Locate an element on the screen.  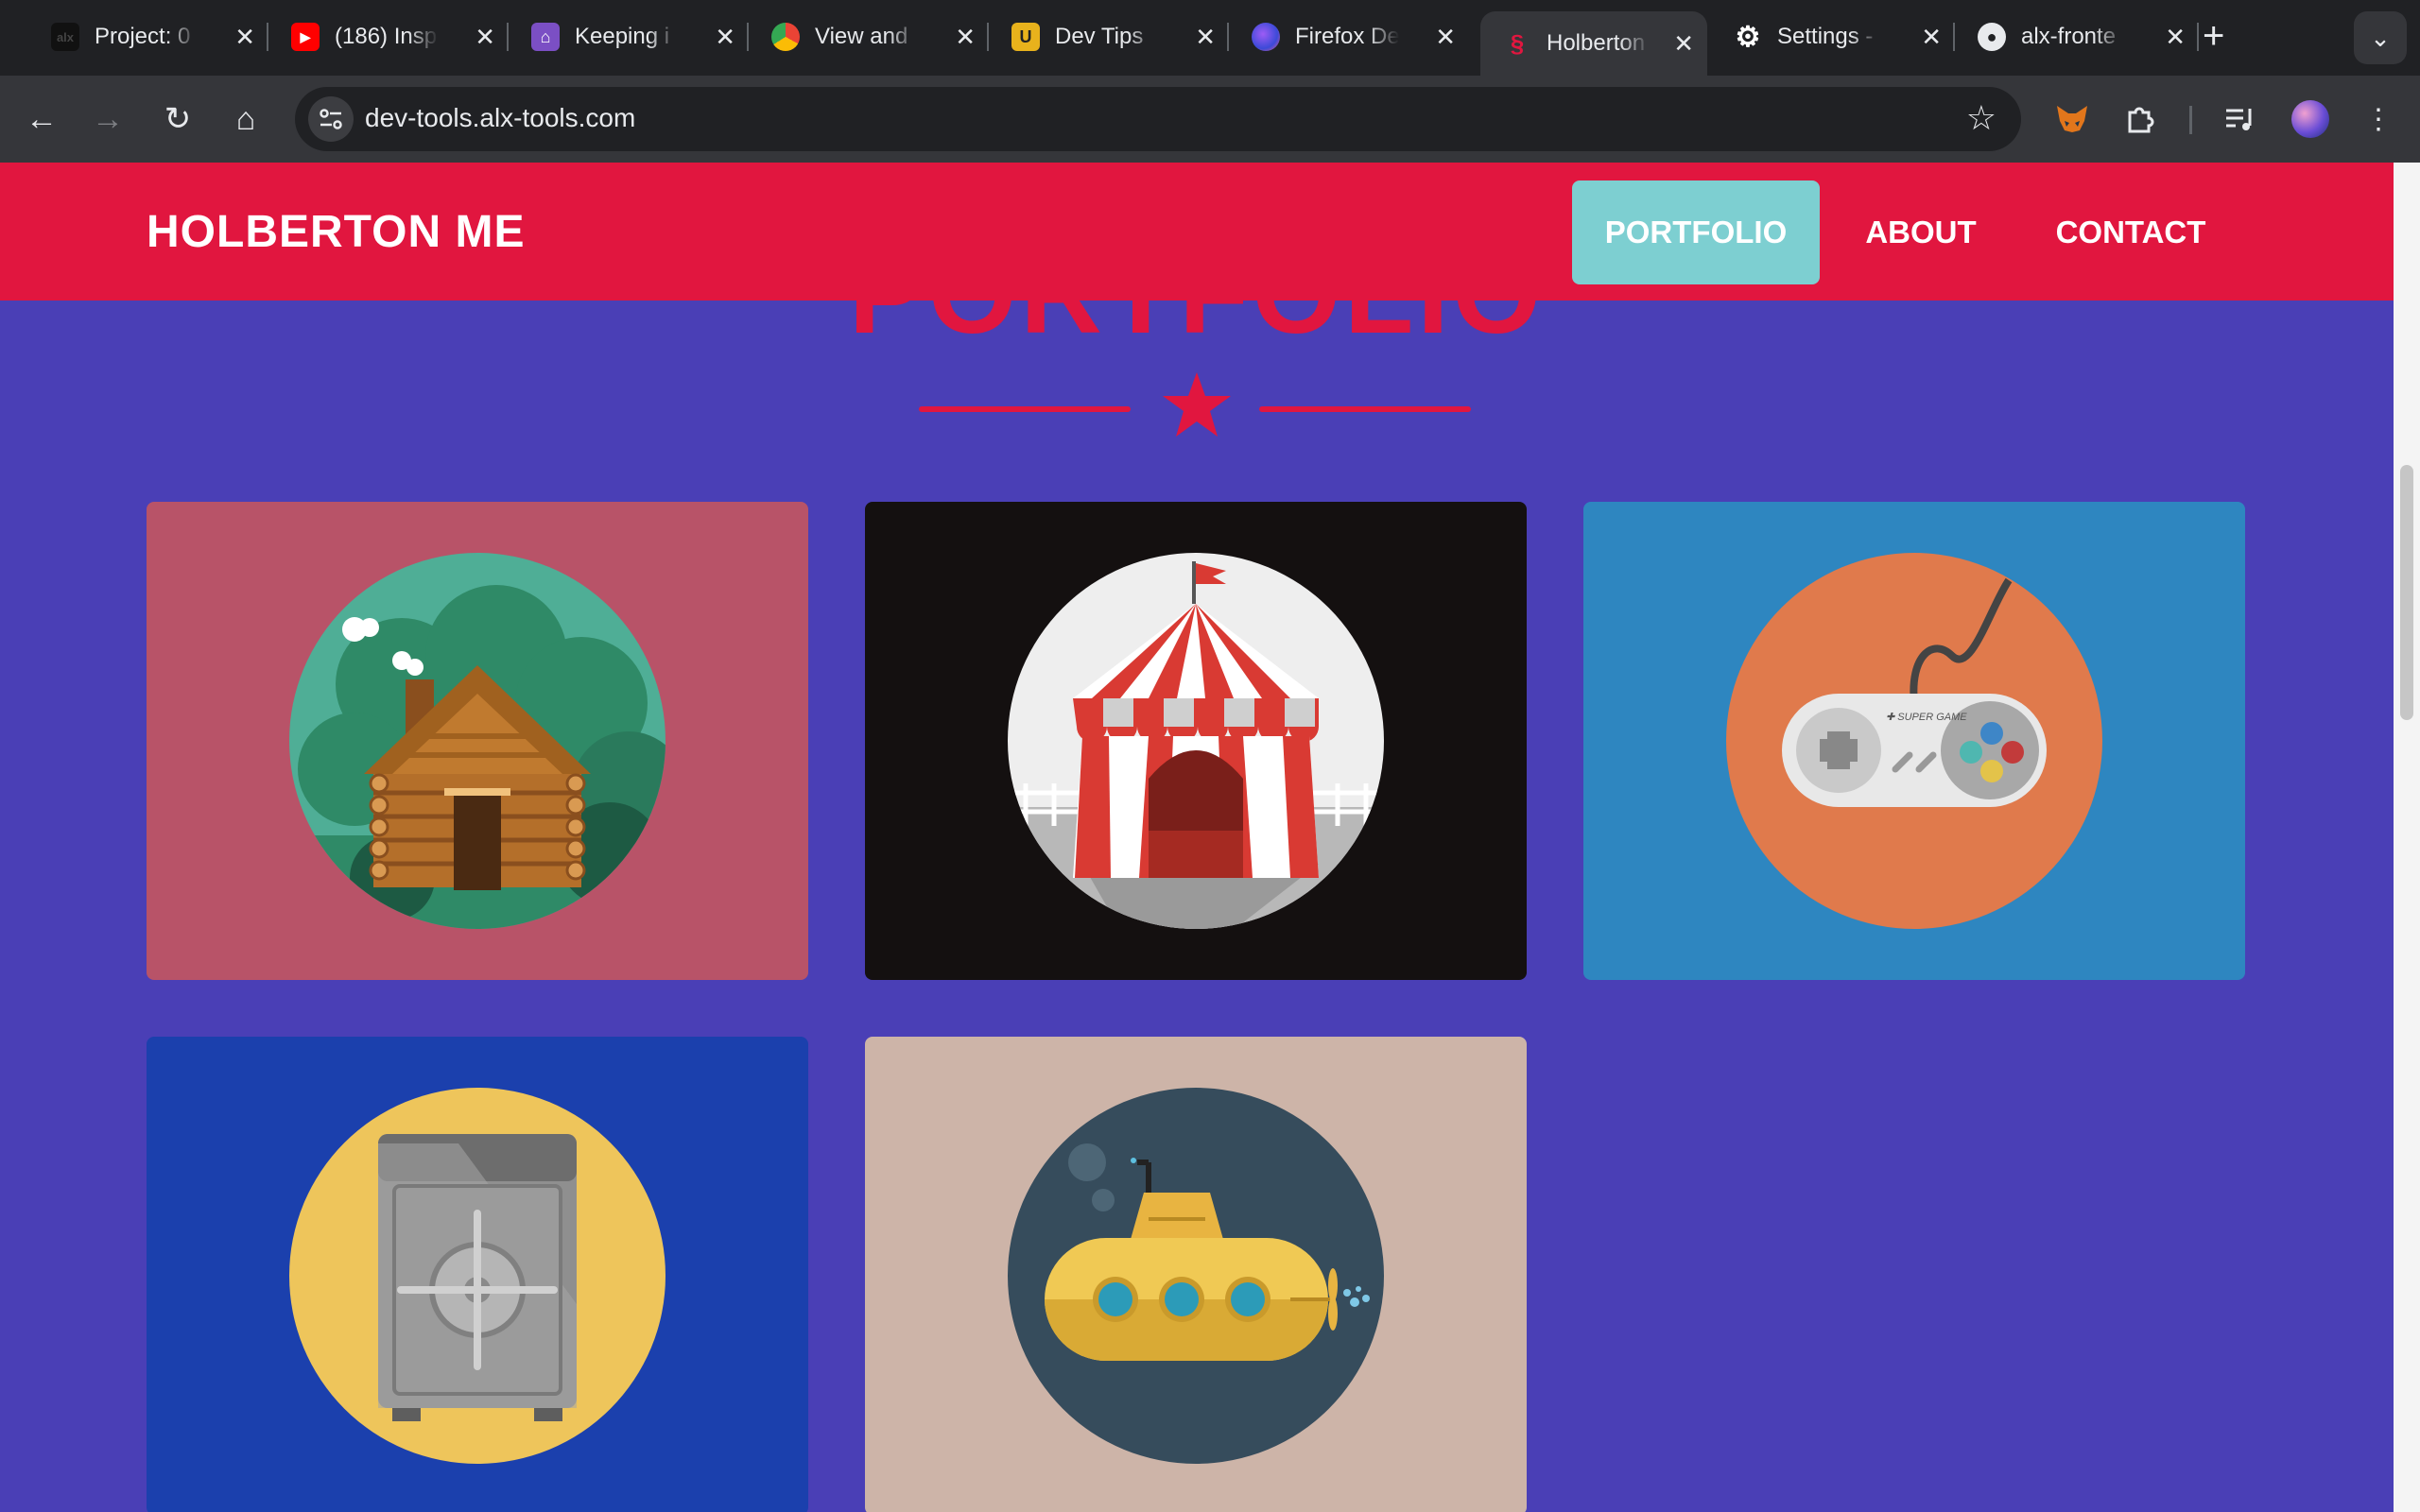
tab-title: View and is located at coordinates (861, 36).